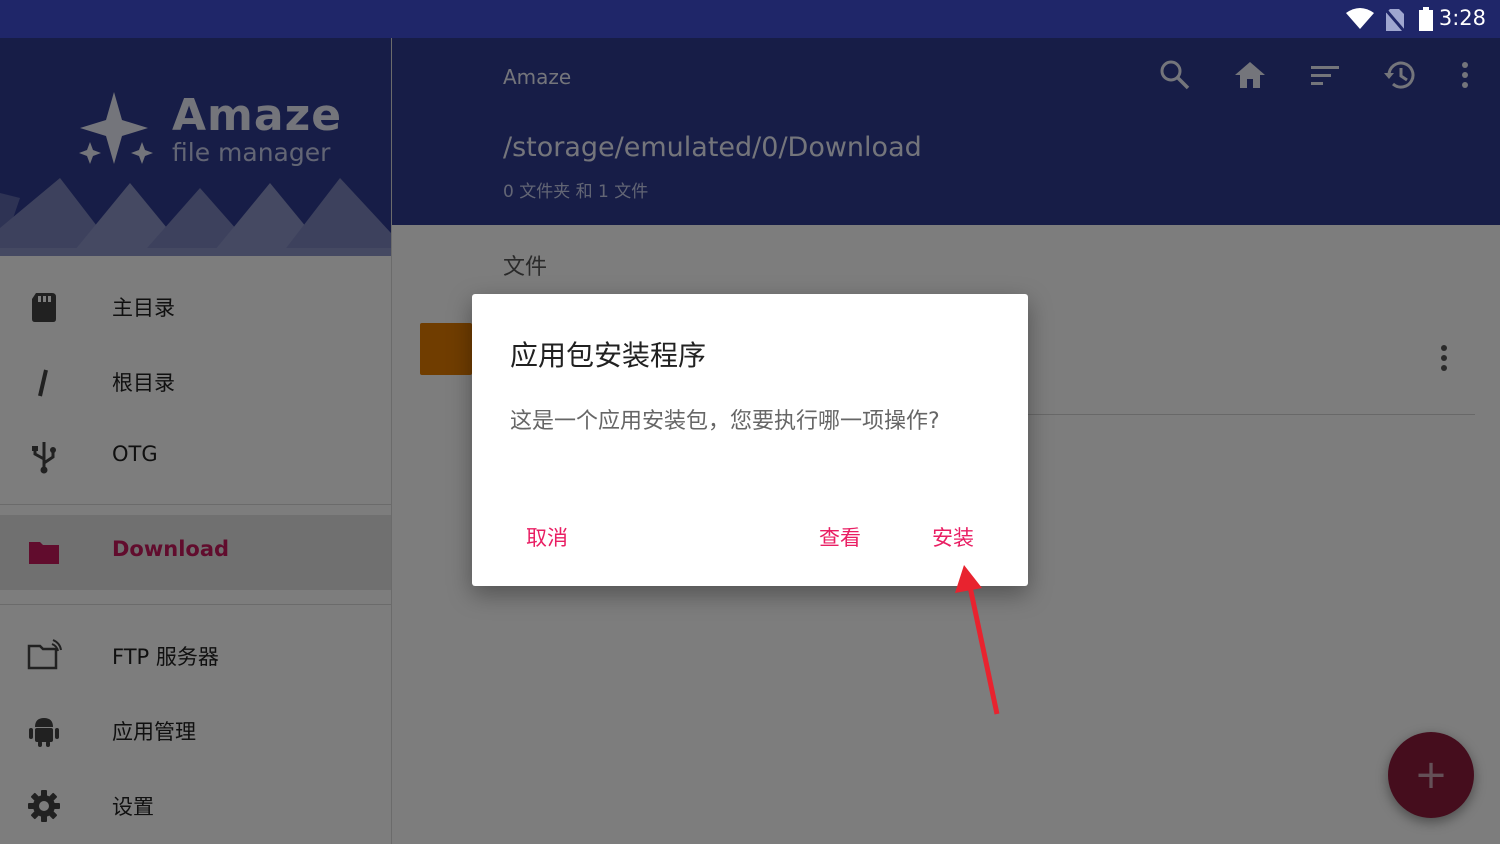  What do you see at coordinates (725, 421) in the screenshot?
I see `dialog-message: 这是一个应用安装包，您要执行哪一项操作?` at bounding box center [725, 421].